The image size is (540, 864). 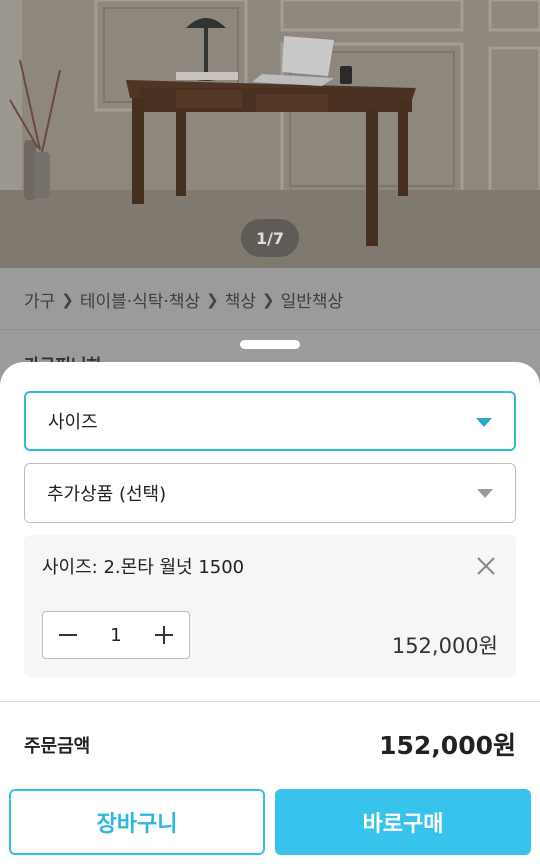 What do you see at coordinates (312, 299) in the screenshot?
I see `breadcrumb-item-general-desks: 일반책상` at bounding box center [312, 299].